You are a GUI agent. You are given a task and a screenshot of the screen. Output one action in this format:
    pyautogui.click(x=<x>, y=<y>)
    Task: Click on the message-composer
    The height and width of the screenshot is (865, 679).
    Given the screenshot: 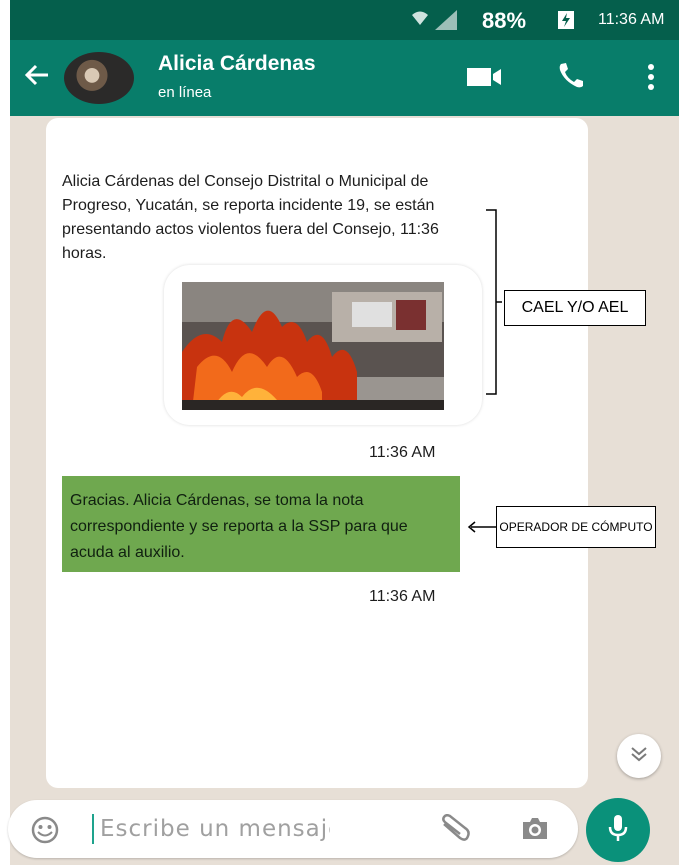 What is the action you would take?
    pyautogui.click(x=293, y=829)
    